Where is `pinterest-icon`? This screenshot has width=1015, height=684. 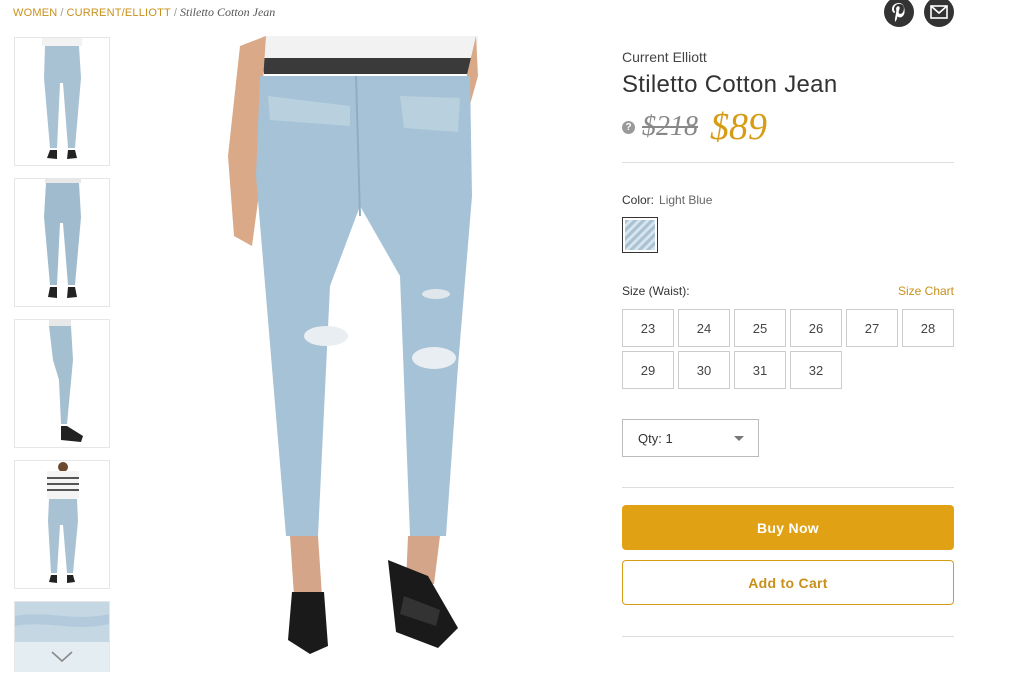
pinterest-icon is located at coordinates (899, 13).